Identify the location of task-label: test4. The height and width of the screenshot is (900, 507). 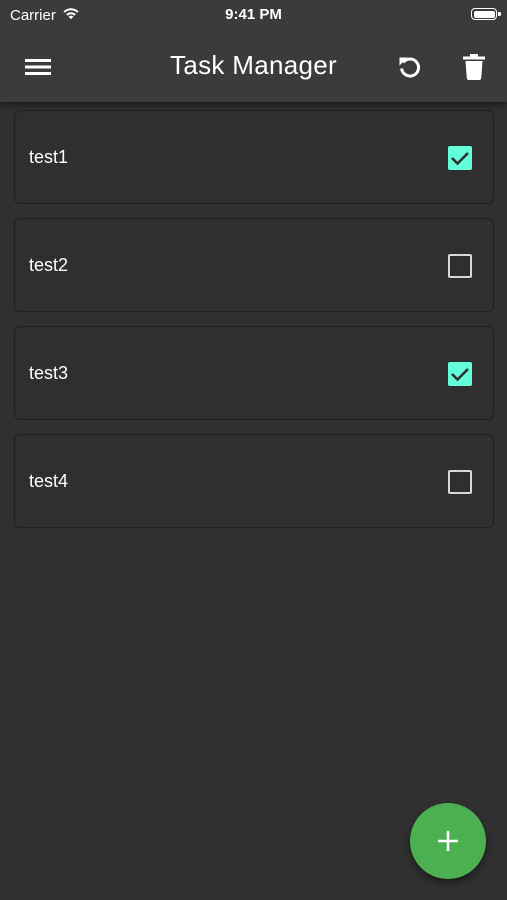
(49, 481).